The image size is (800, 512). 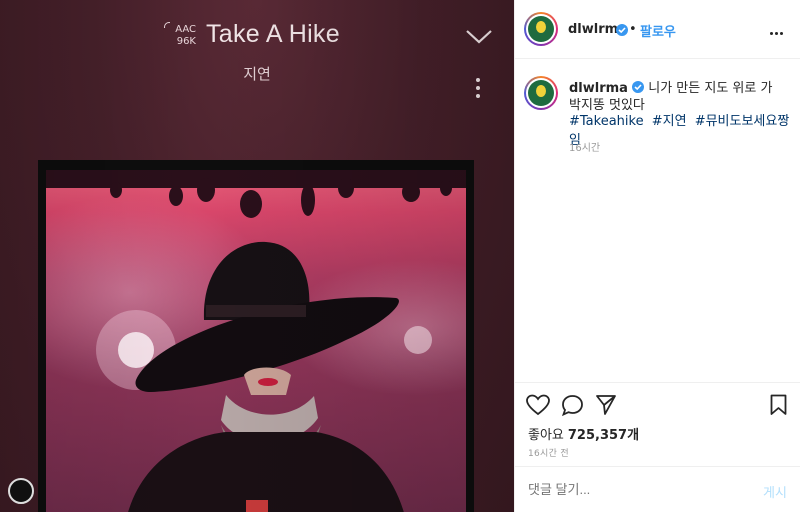 I want to click on more-horizontal-icon, so click(x=779, y=27).